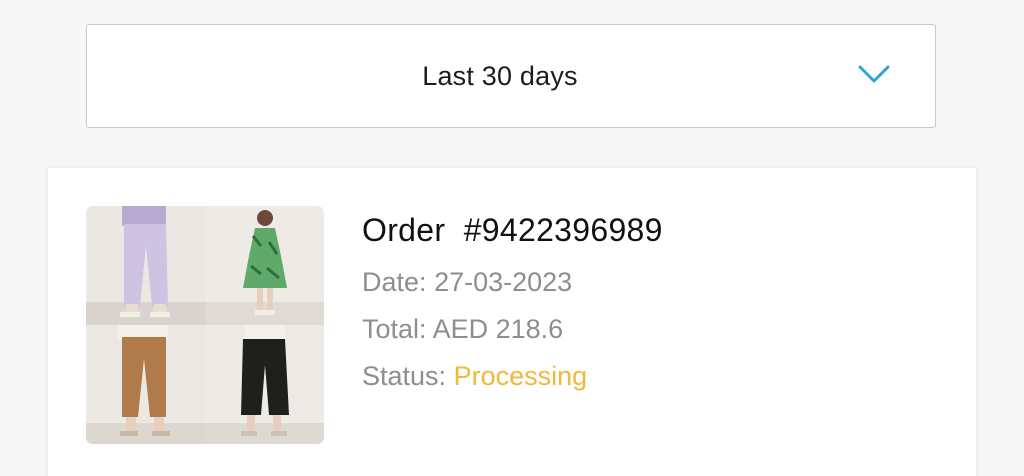  Describe the element at coordinates (145, 265) in the screenshot. I see `lavender-trousers-image` at that location.